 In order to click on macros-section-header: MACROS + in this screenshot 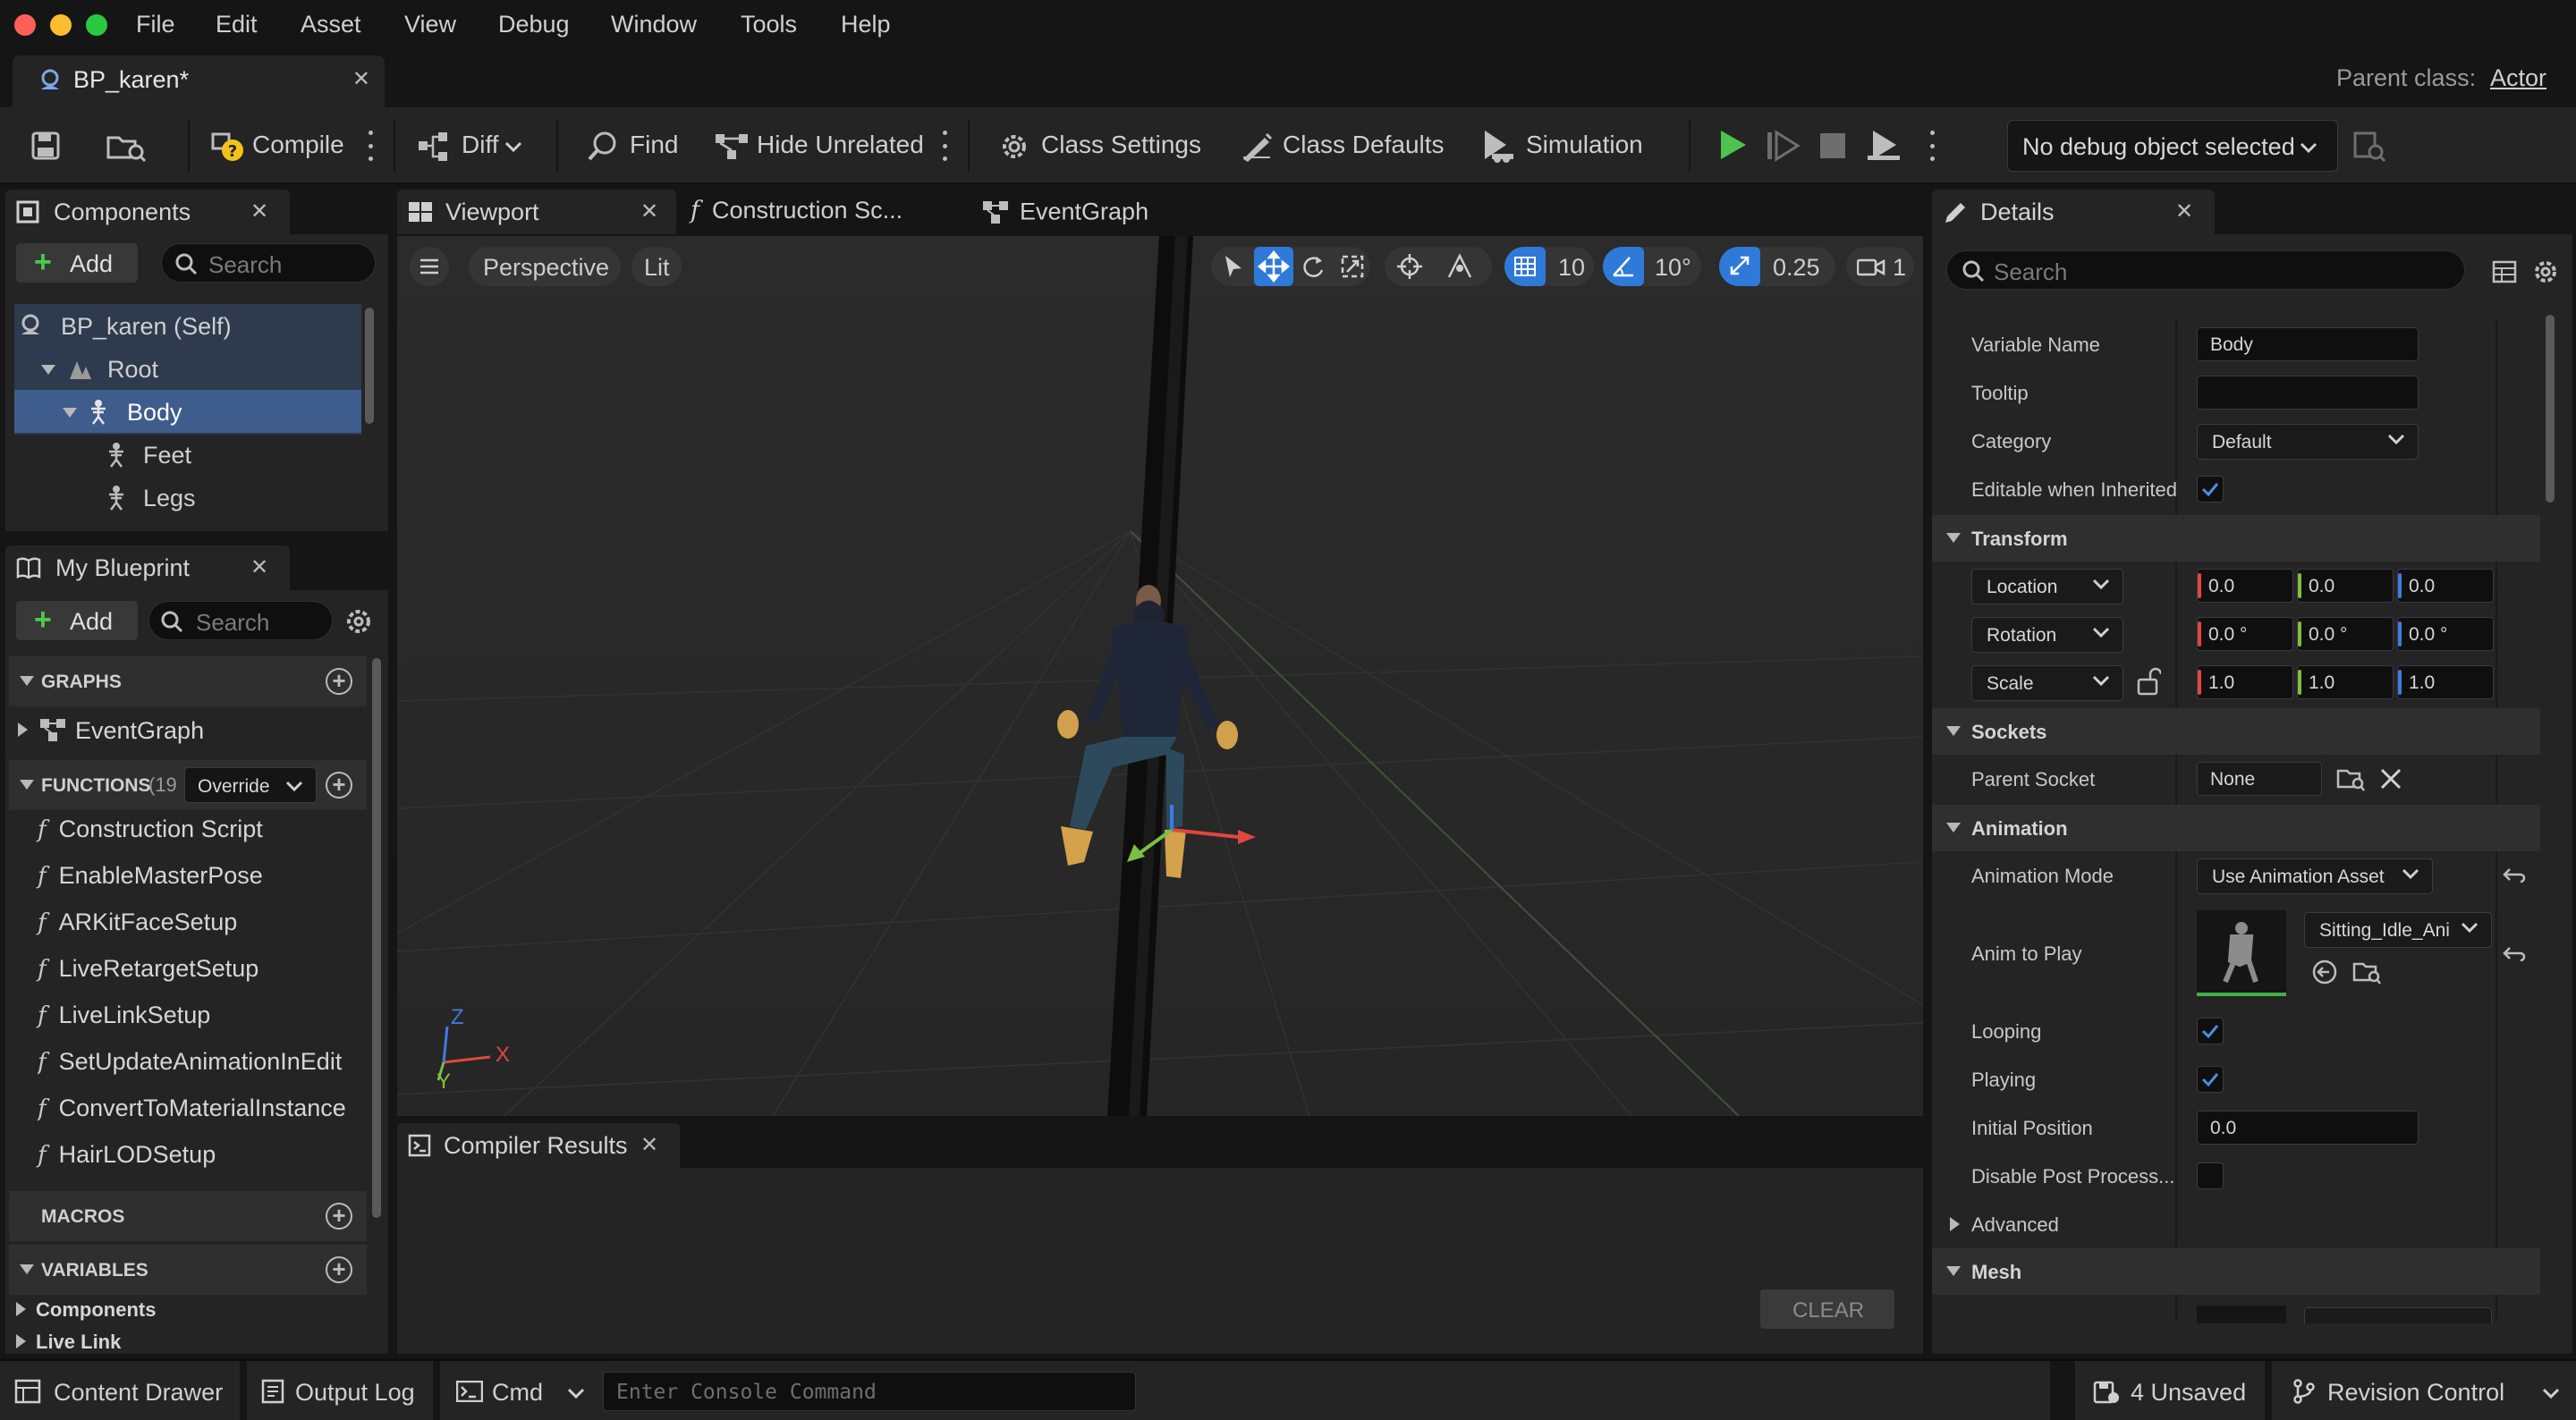, I will do `click(188, 1216)`.